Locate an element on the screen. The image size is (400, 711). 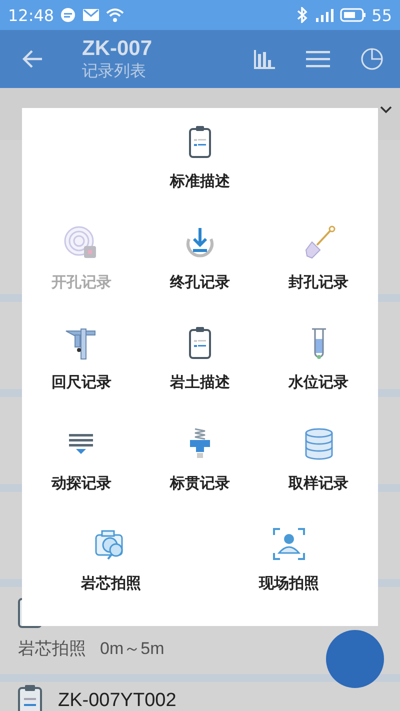
back-icon is located at coordinates (33, 59).